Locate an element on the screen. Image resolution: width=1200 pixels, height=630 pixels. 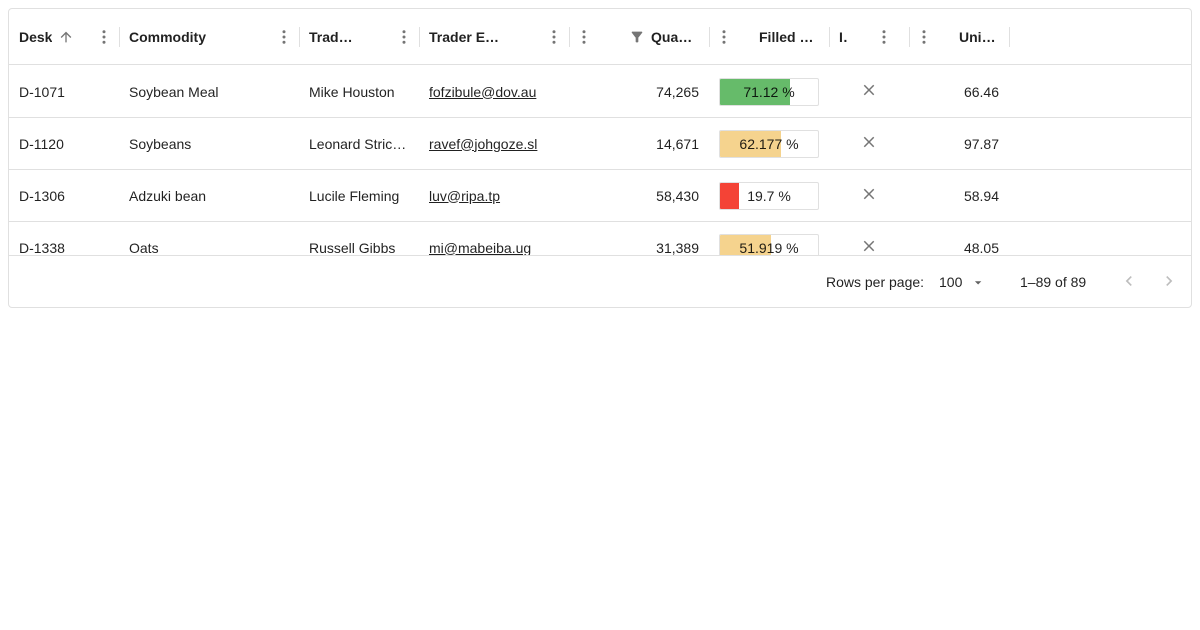
commodity-cell: Oats is located at coordinates (209, 239).